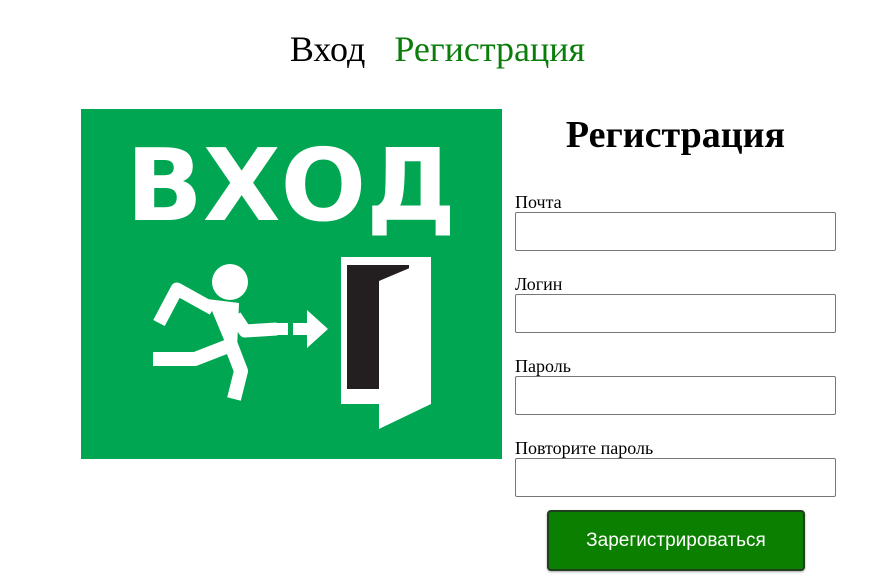 The image size is (875, 577). What do you see at coordinates (675, 313) in the screenshot?
I see `login-field` at bounding box center [675, 313].